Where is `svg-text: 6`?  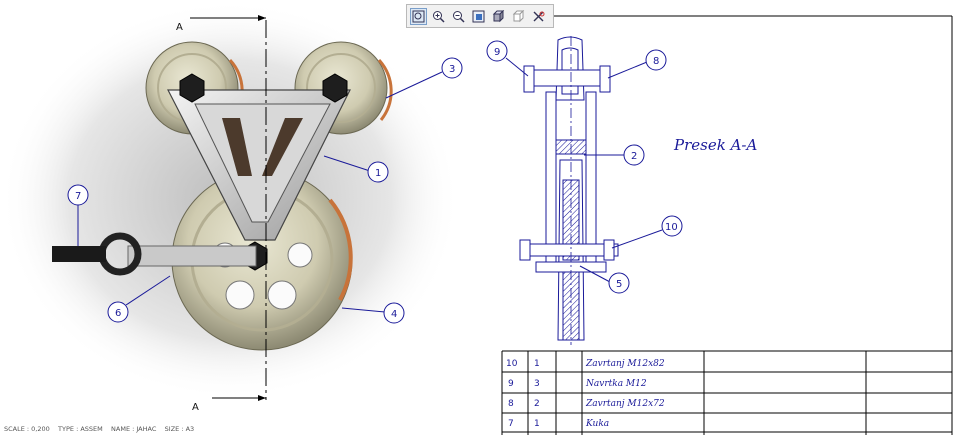 svg-text: 6 is located at coordinates (118, 313).